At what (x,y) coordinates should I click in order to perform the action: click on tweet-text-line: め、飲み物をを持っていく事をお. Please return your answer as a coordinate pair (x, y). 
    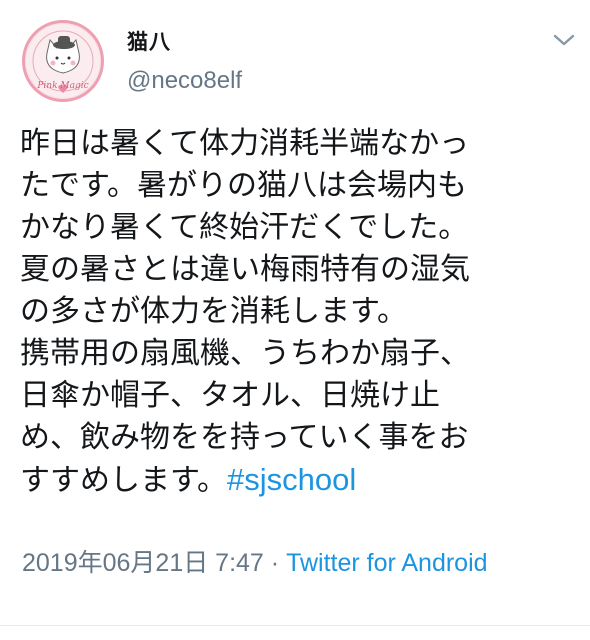
    Looking at the image, I should click on (244, 437).